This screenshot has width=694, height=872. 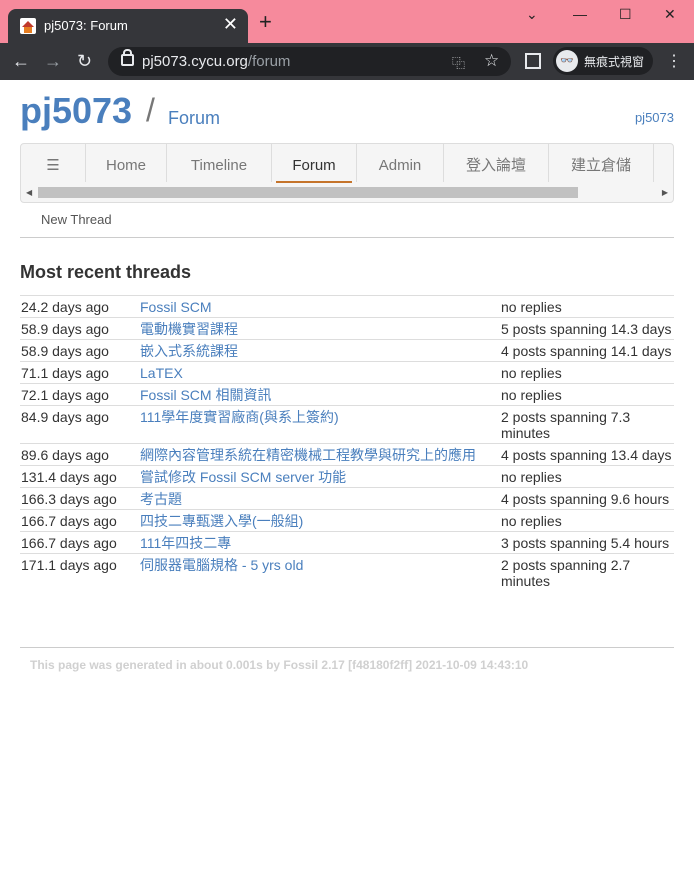 I want to click on menu-item-admin: Admin, so click(x=400, y=163).